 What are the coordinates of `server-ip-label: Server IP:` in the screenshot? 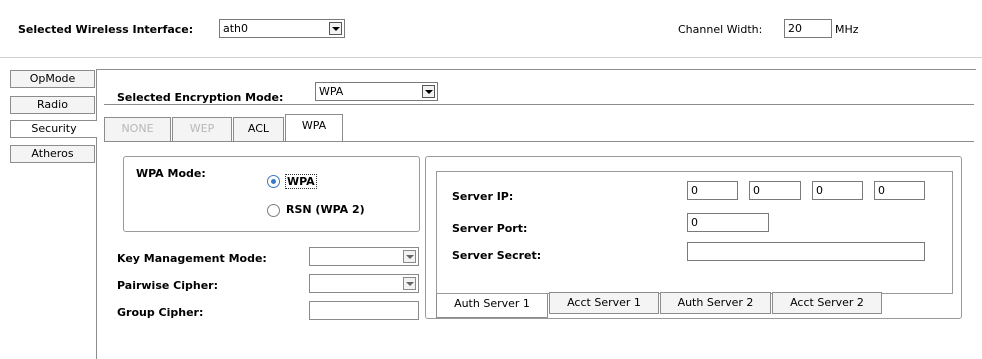 It's located at (483, 196).